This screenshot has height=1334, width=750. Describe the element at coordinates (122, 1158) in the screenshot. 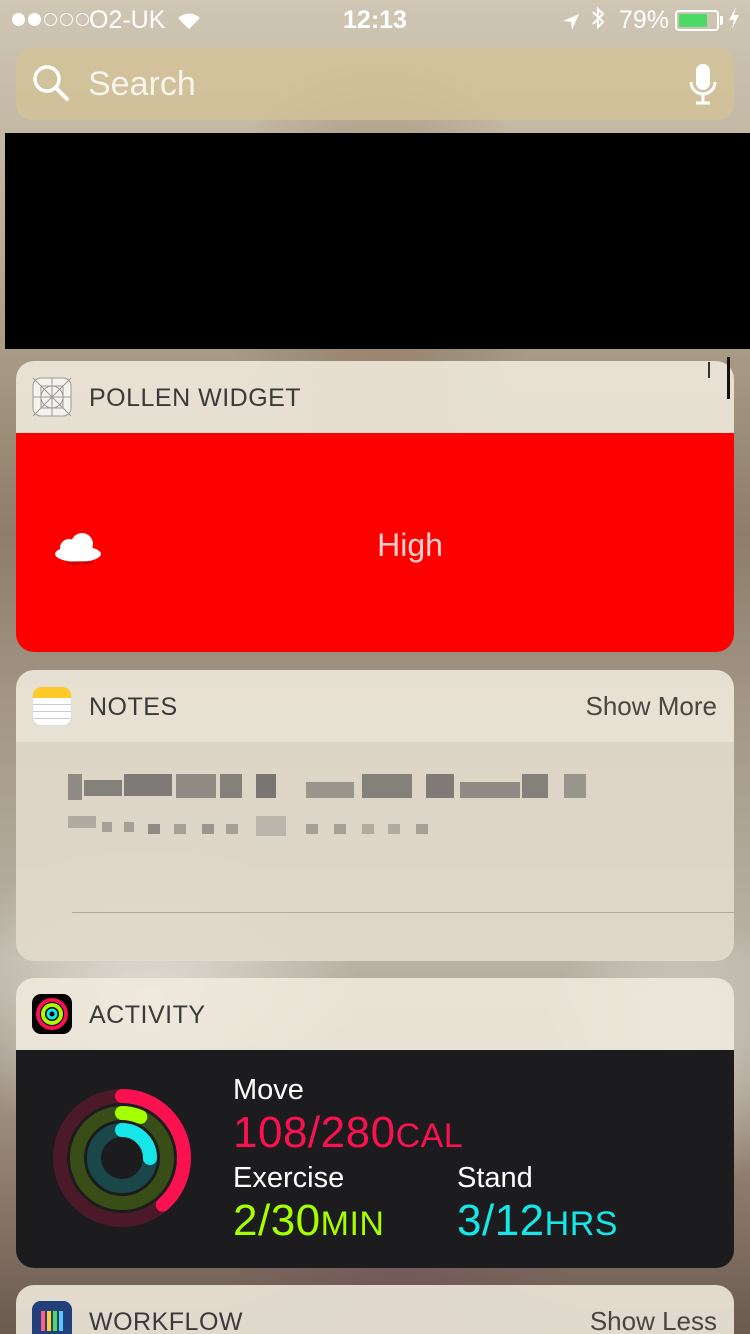

I see `activity-rings` at that location.